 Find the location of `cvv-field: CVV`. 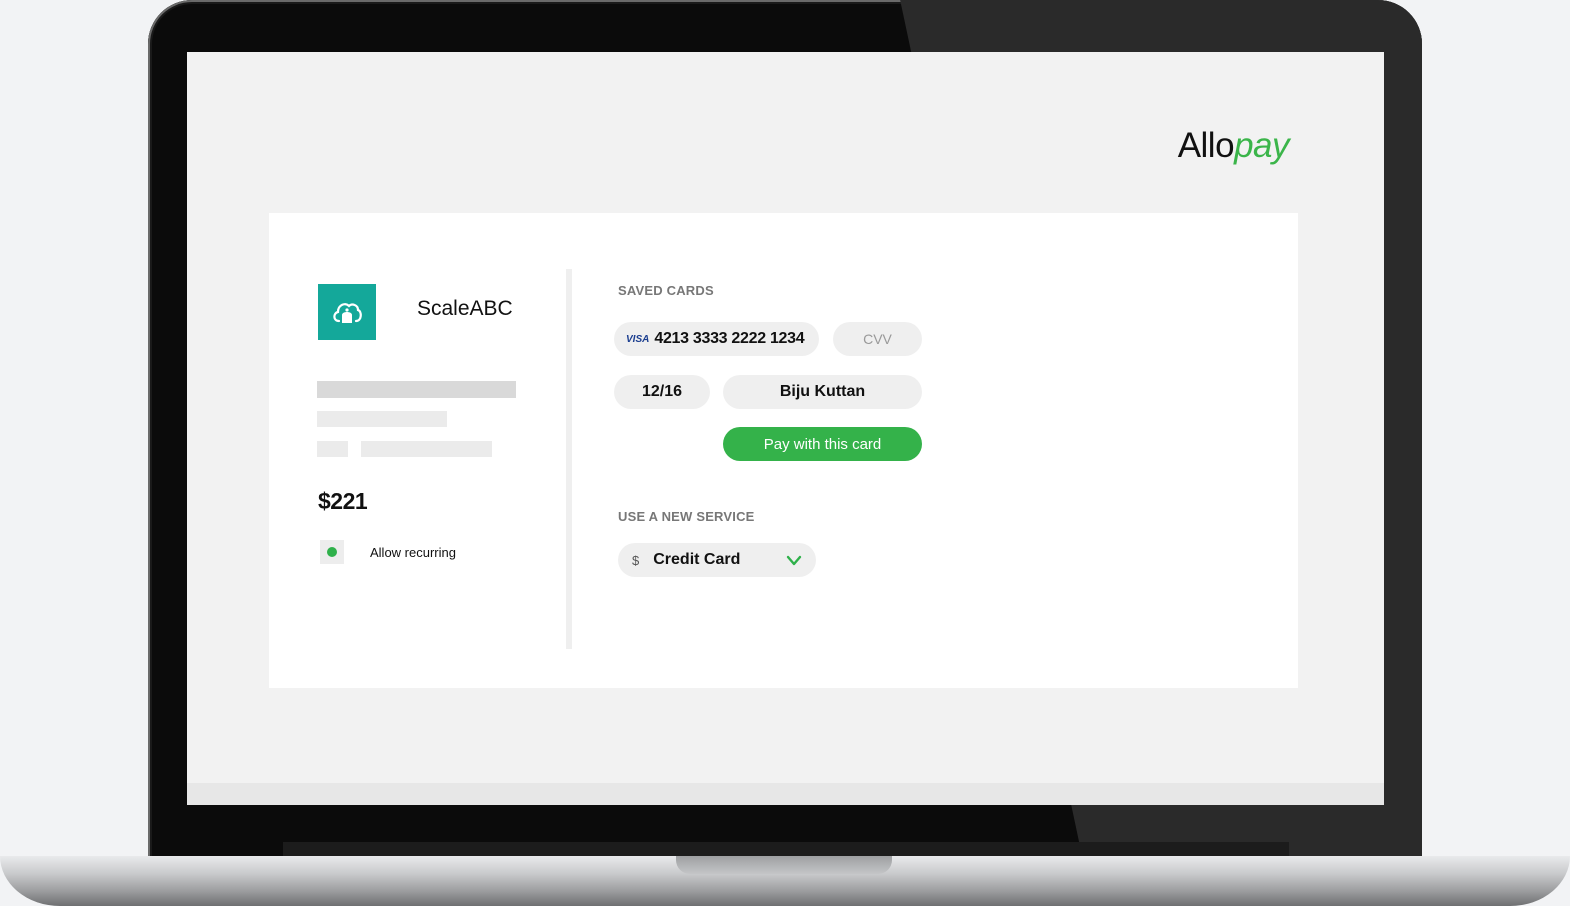

cvv-field: CVV is located at coordinates (877, 339).